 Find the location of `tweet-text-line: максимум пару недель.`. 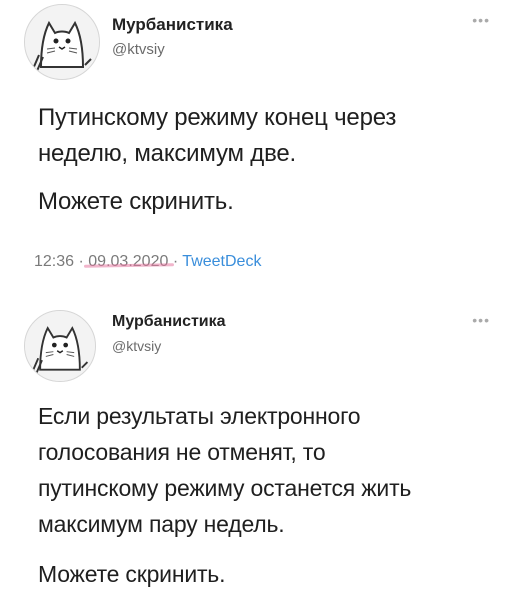

tweet-text-line: максимум пару недель. is located at coordinates (161, 524).